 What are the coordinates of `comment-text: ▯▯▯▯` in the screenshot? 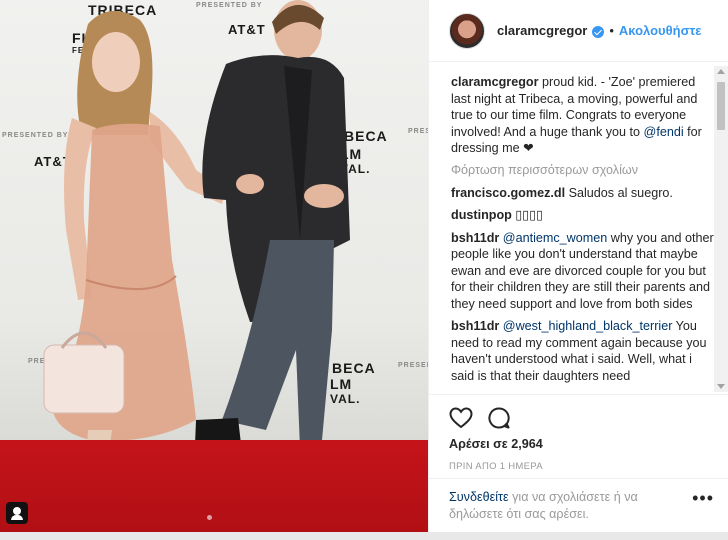 It's located at (527, 215).